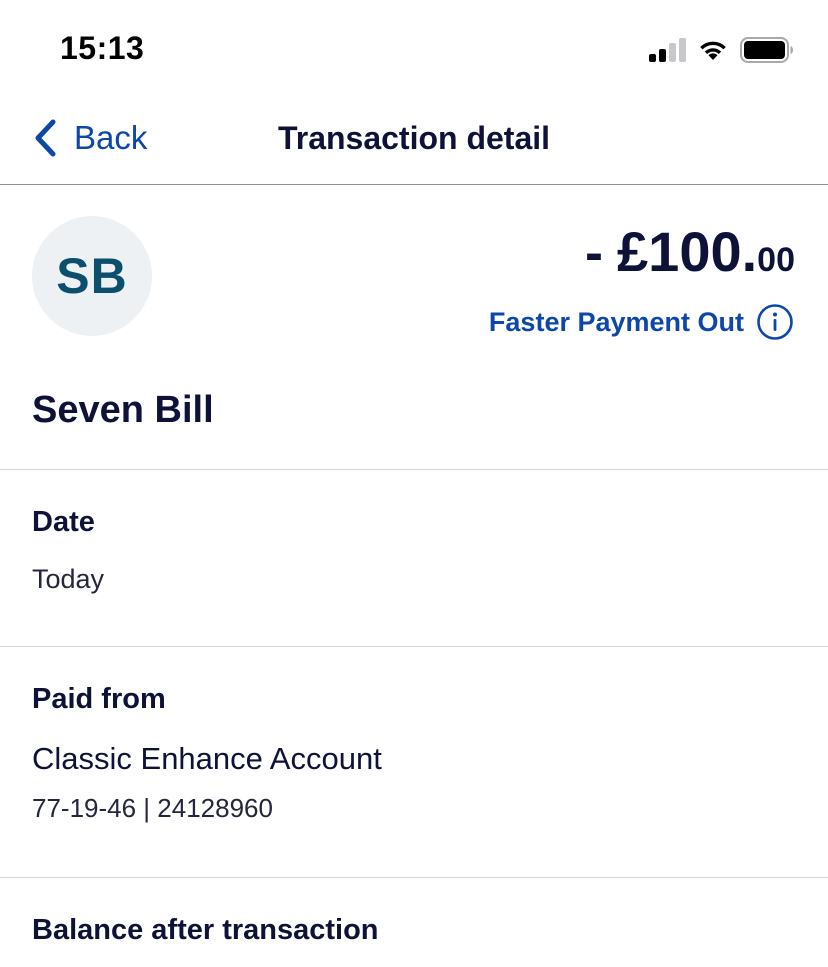 The height and width of the screenshot is (967, 828). What do you see at coordinates (776, 260) in the screenshot?
I see `amount-minor: 00` at bounding box center [776, 260].